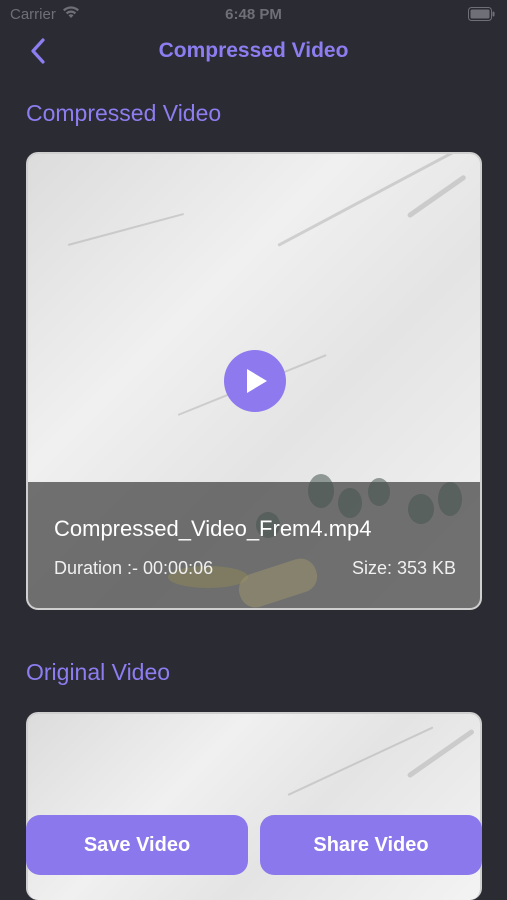 This screenshot has height=900, width=507. I want to click on compressed-section-title: Compressed Video, so click(124, 113).